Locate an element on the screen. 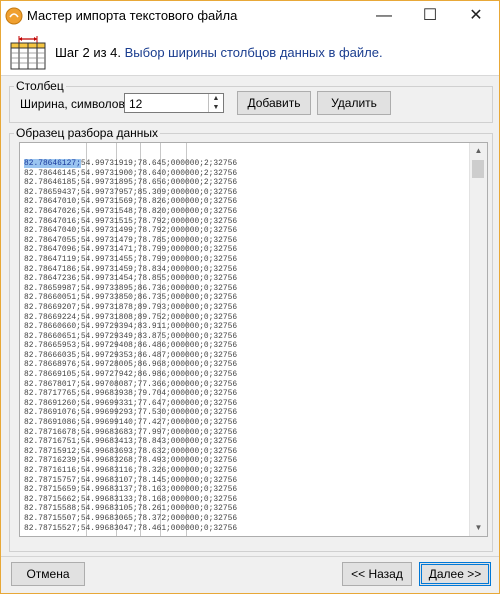 This screenshot has height=594, width=500. step-number: Шаг 2 из 4. is located at coordinates (88, 52).